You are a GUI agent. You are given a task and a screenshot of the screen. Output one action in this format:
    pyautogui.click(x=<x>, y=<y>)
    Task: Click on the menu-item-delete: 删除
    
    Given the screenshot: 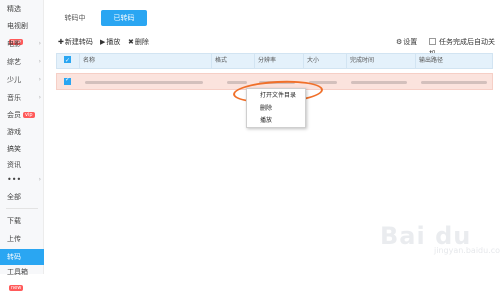 What is the action you would take?
    pyautogui.click(x=276, y=109)
    